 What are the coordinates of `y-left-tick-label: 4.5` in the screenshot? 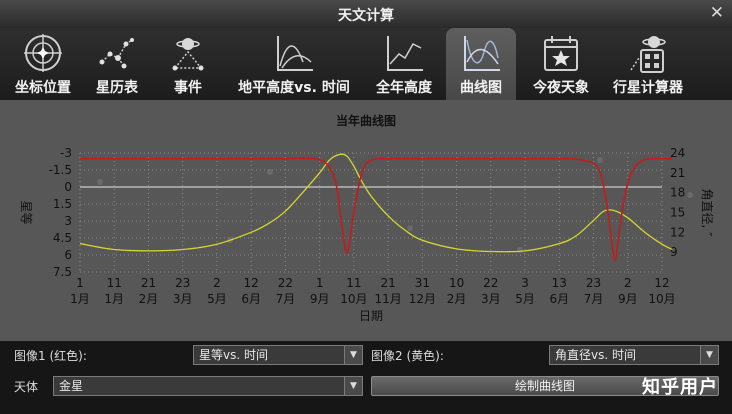 It's located at (62, 238).